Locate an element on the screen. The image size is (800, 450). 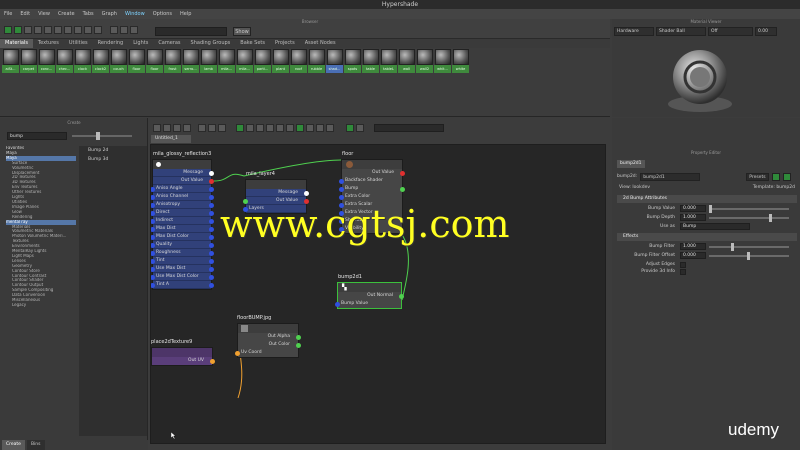
node-search-input is located at coordinates (409, 128).